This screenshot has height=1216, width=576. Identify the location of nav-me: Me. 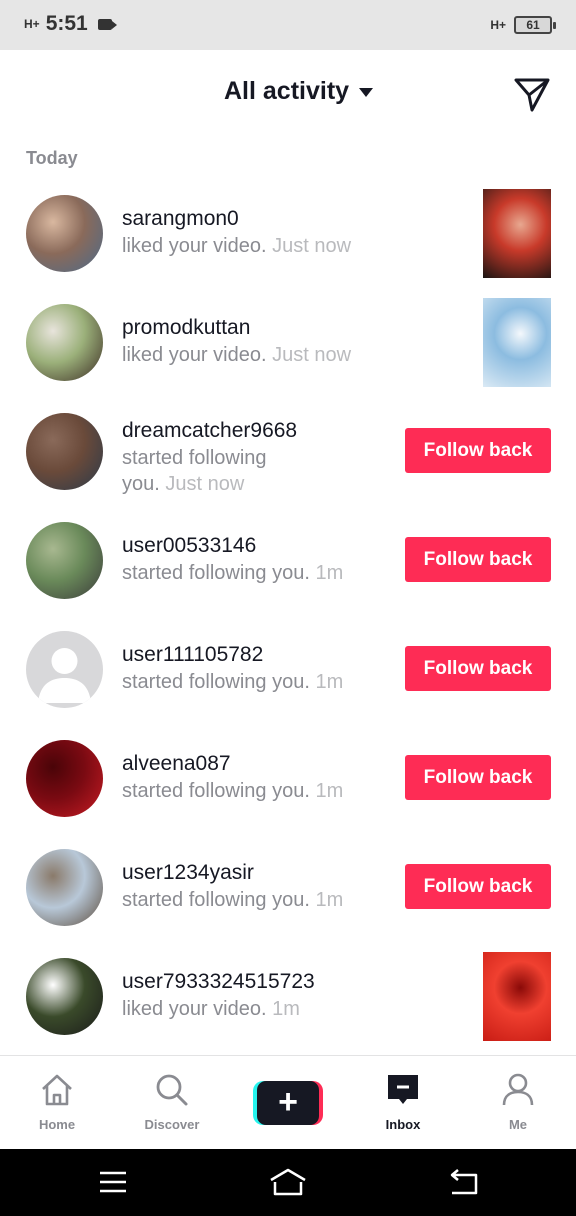
(518, 1103).